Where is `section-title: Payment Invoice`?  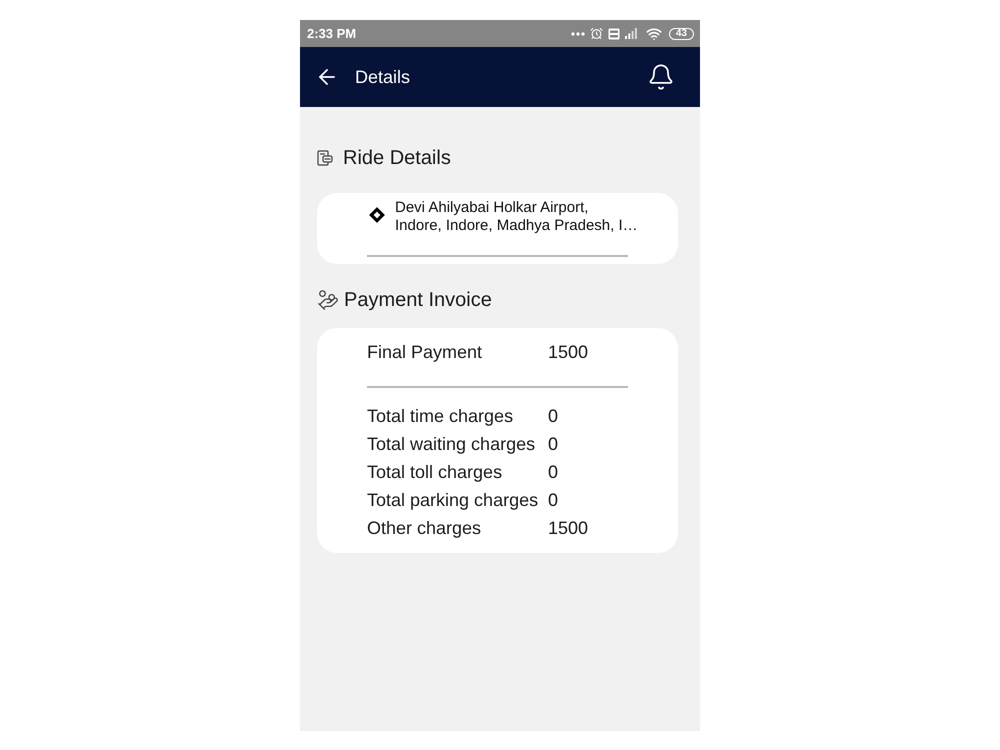
section-title: Payment Invoice is located at coordinates (418, 300).